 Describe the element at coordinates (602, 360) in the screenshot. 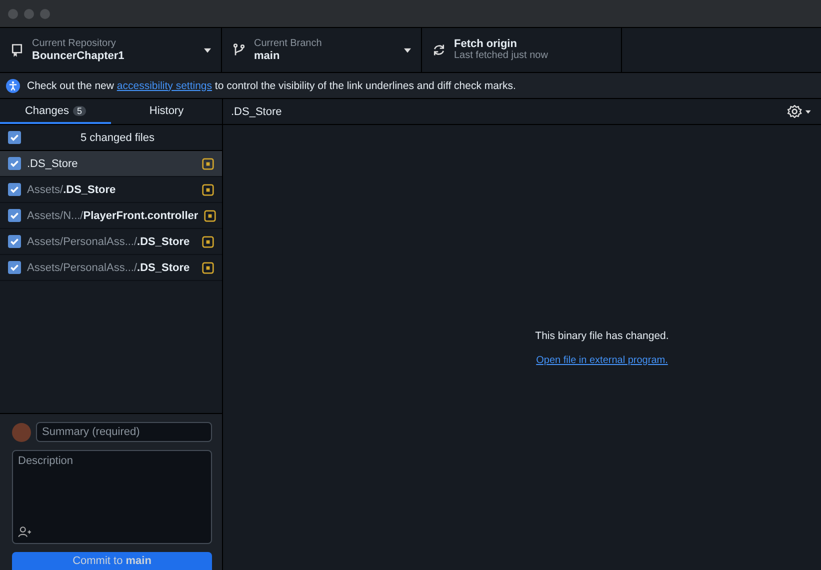

I see `open-external-link: Open file in external program.` at that location.